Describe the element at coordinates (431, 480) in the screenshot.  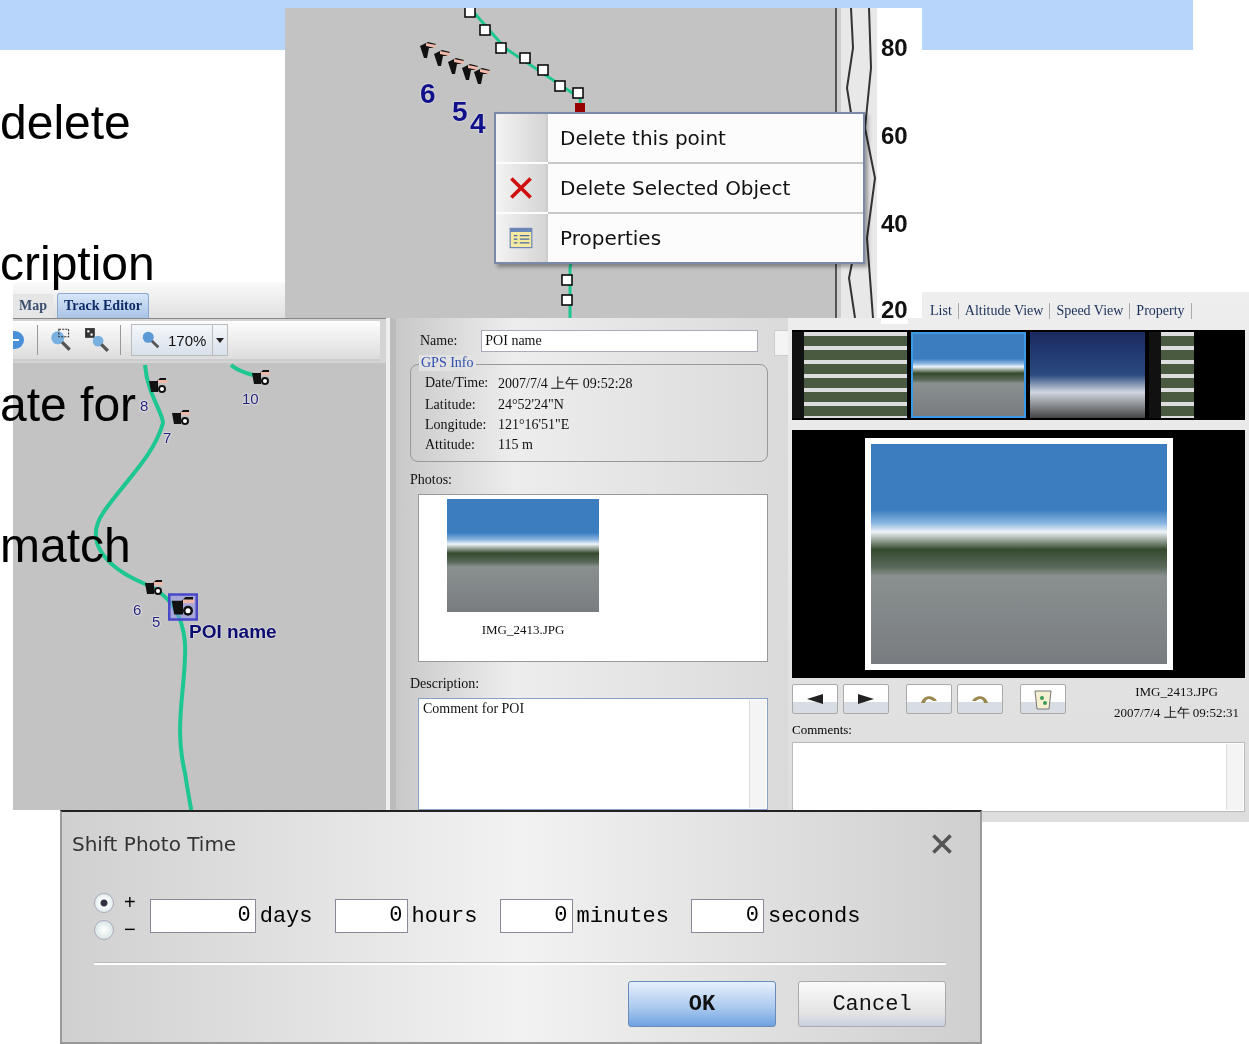
I see `photos-label: Photos:` at that location.